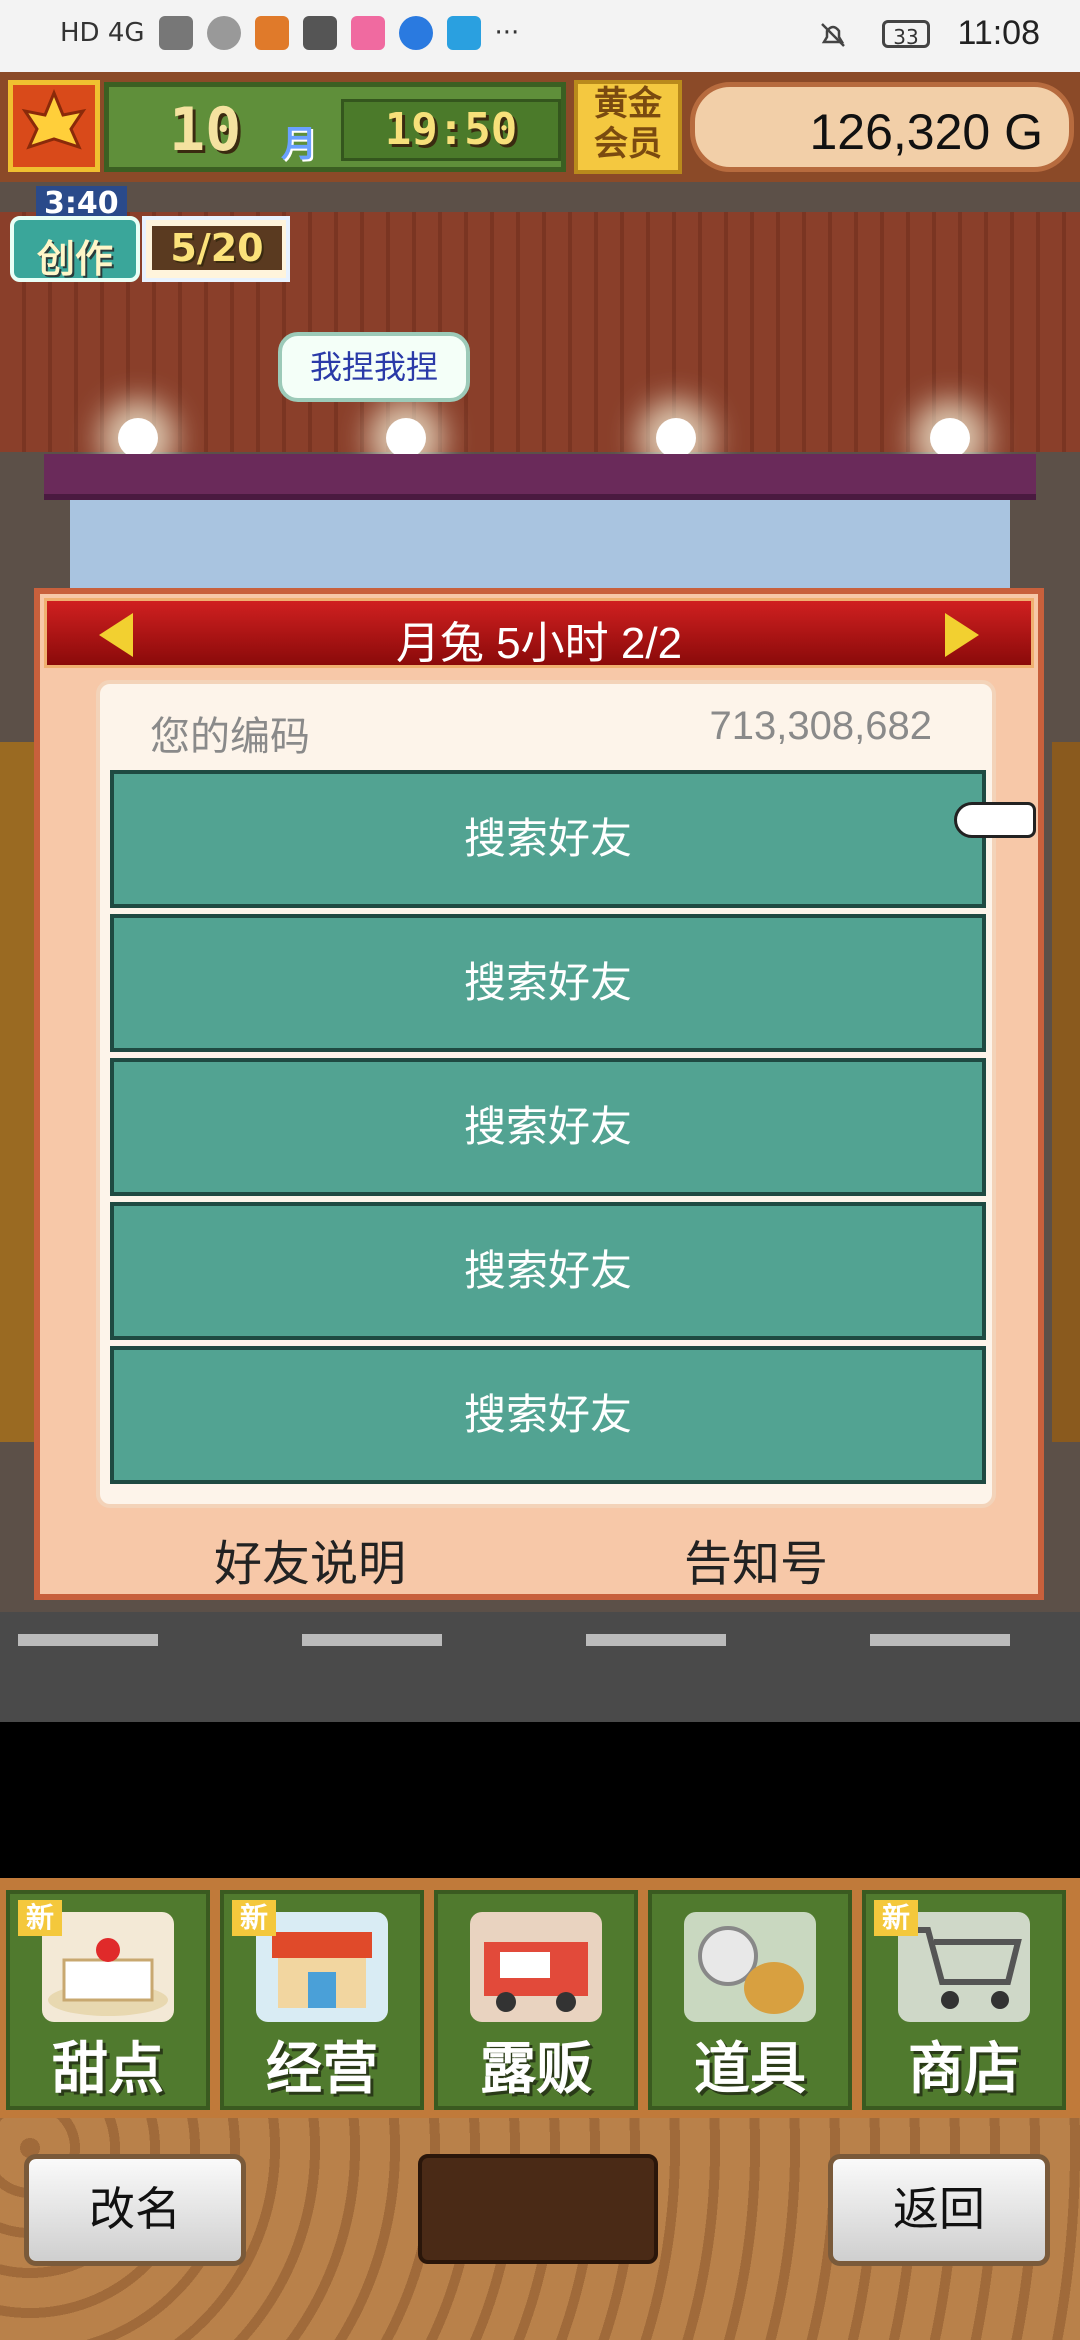 The width and height of the screenshot is (1080, 2340). Describe the element at coordinates (322, 2069) in the screenshot. I see `menu-label: 经营` at that location.